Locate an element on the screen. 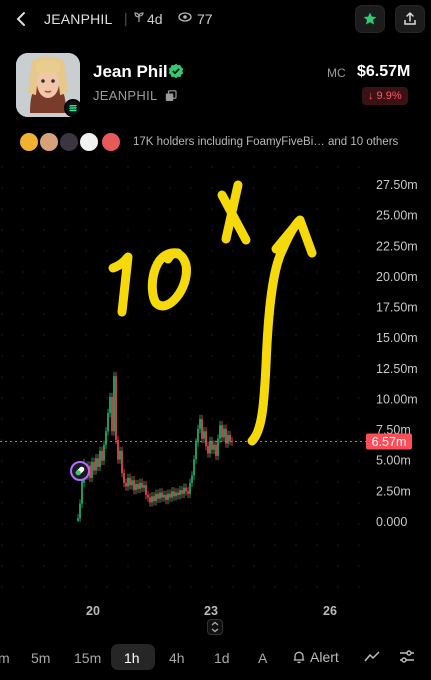  settings-sliders-icon is located at coordinates (407, 657).